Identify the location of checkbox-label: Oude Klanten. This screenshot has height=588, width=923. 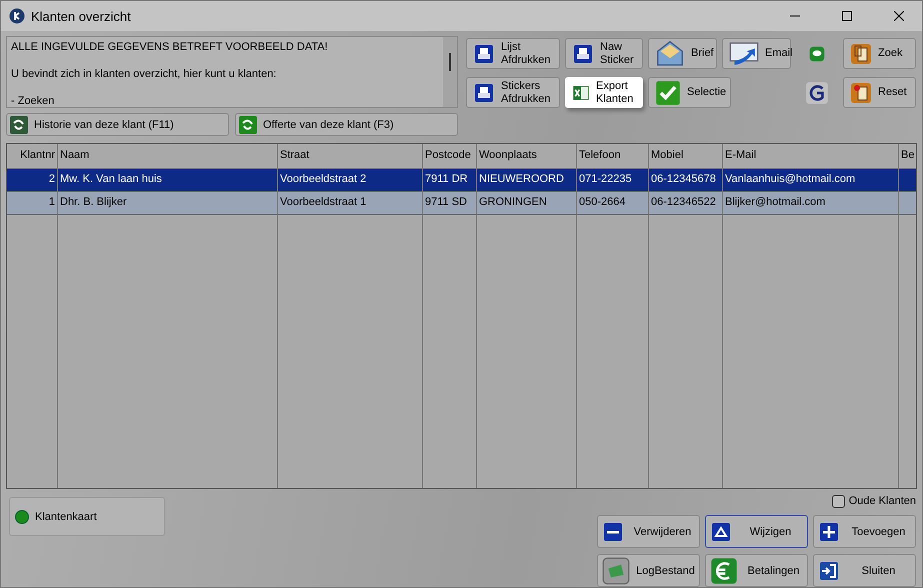
(882, 501).